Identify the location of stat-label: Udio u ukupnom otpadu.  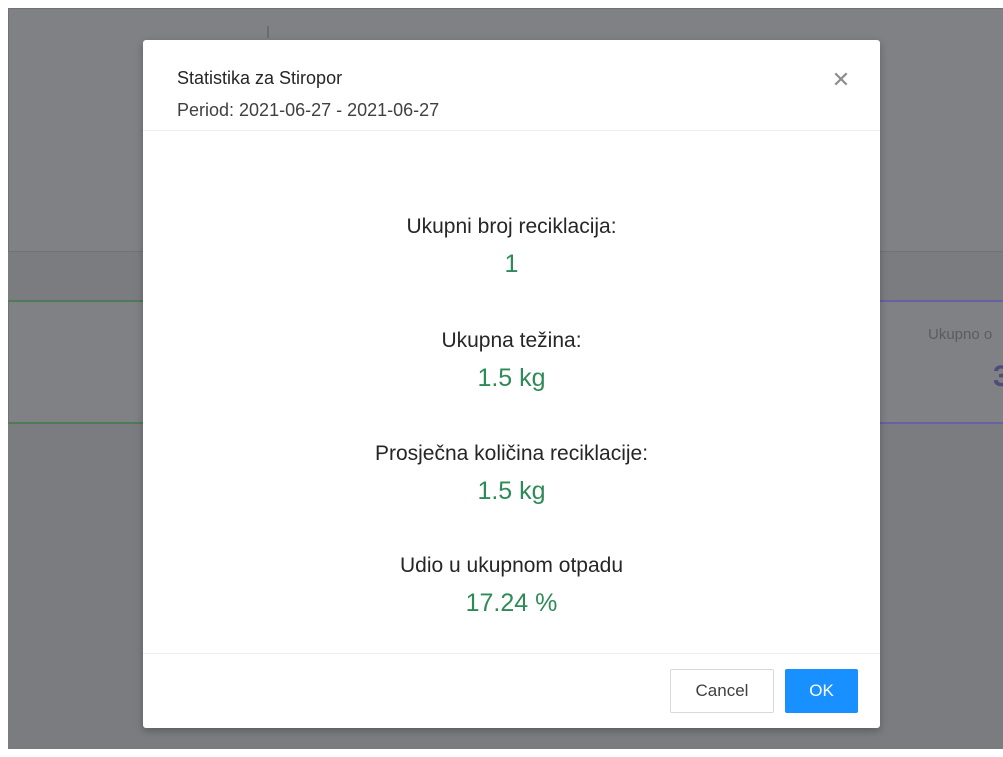
(511, 565).